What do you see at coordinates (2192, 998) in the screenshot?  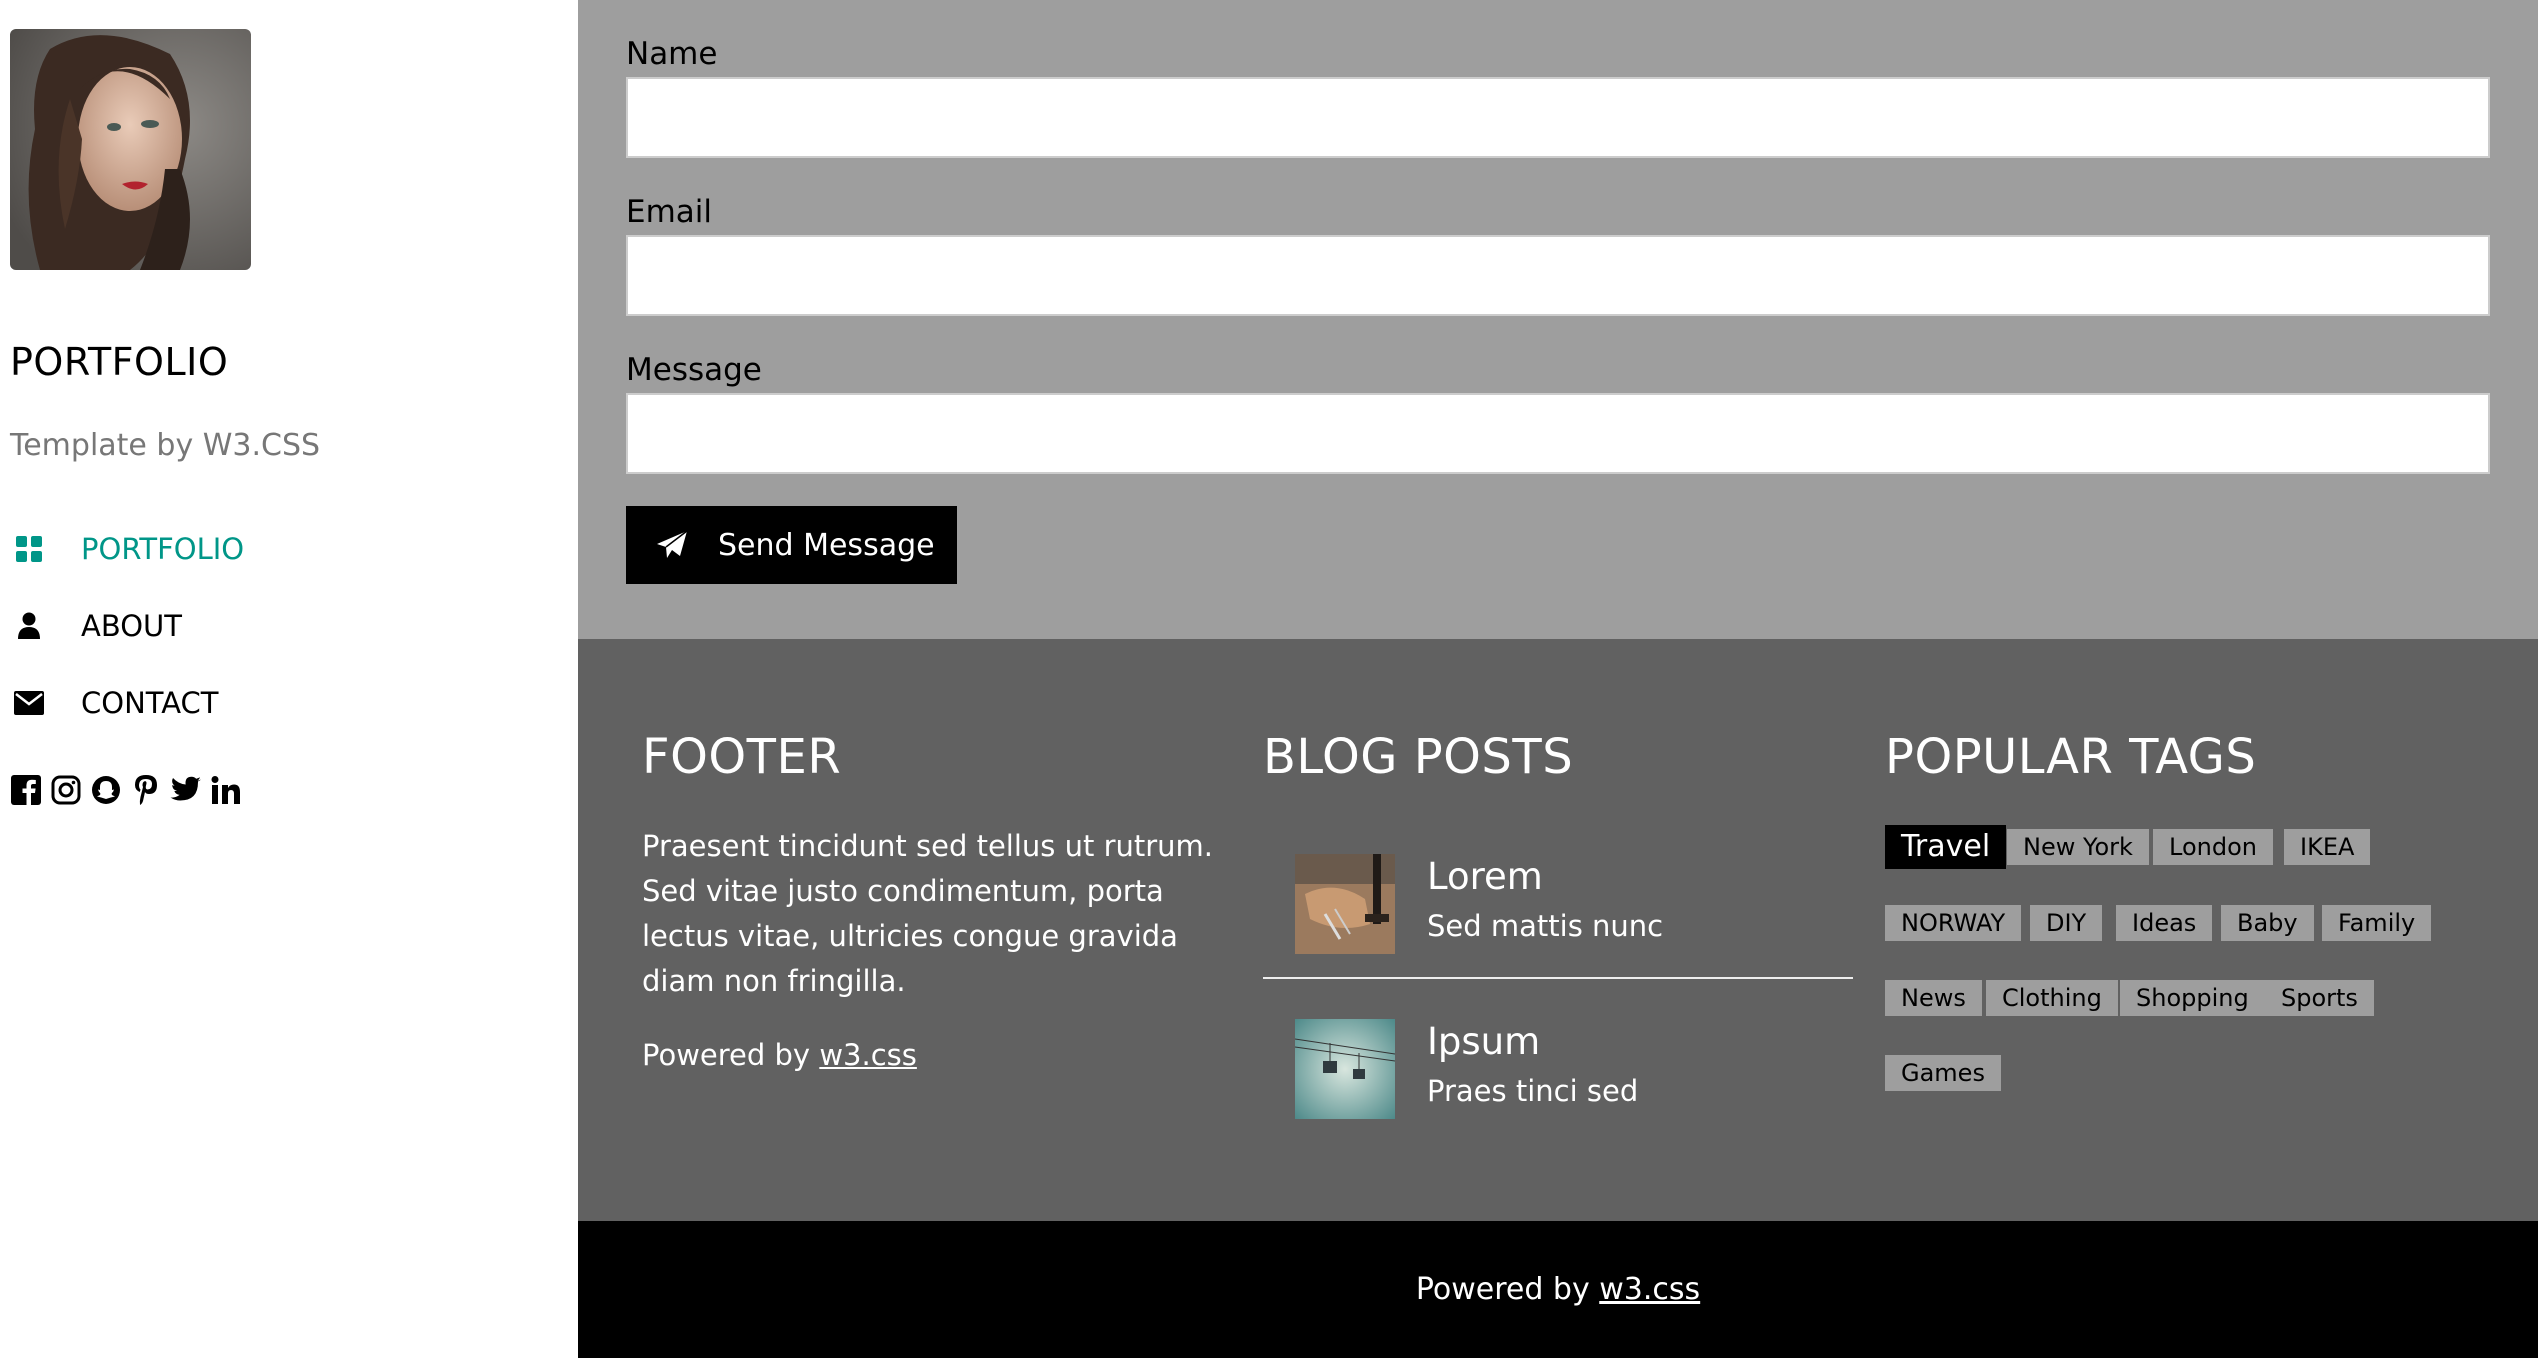 I see `tag-item: Shopping` at bounding box center [2192, 998].